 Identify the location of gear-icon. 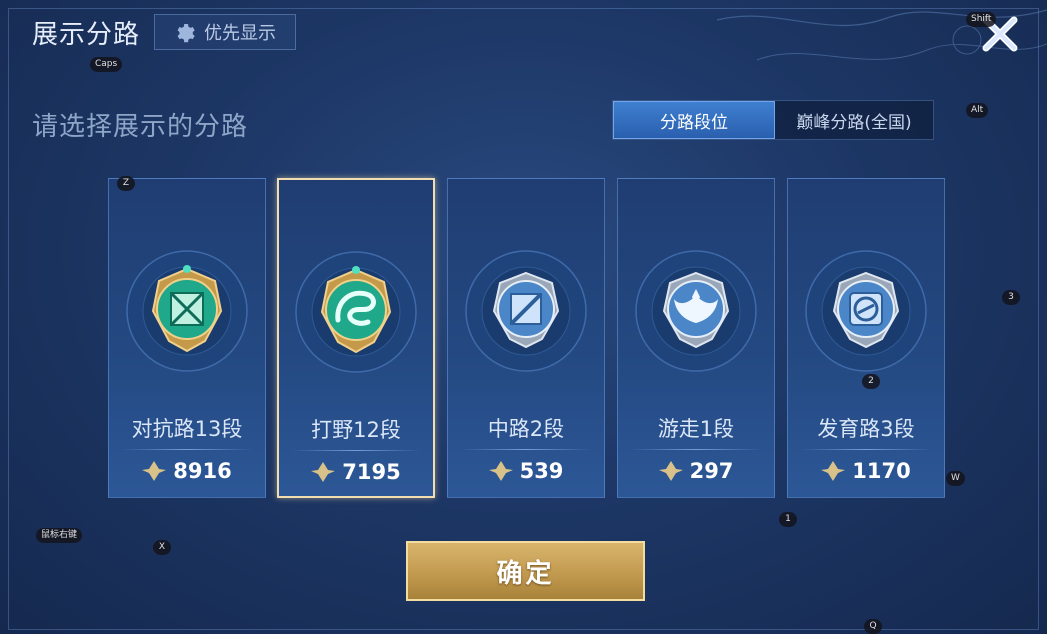
(186, 33).